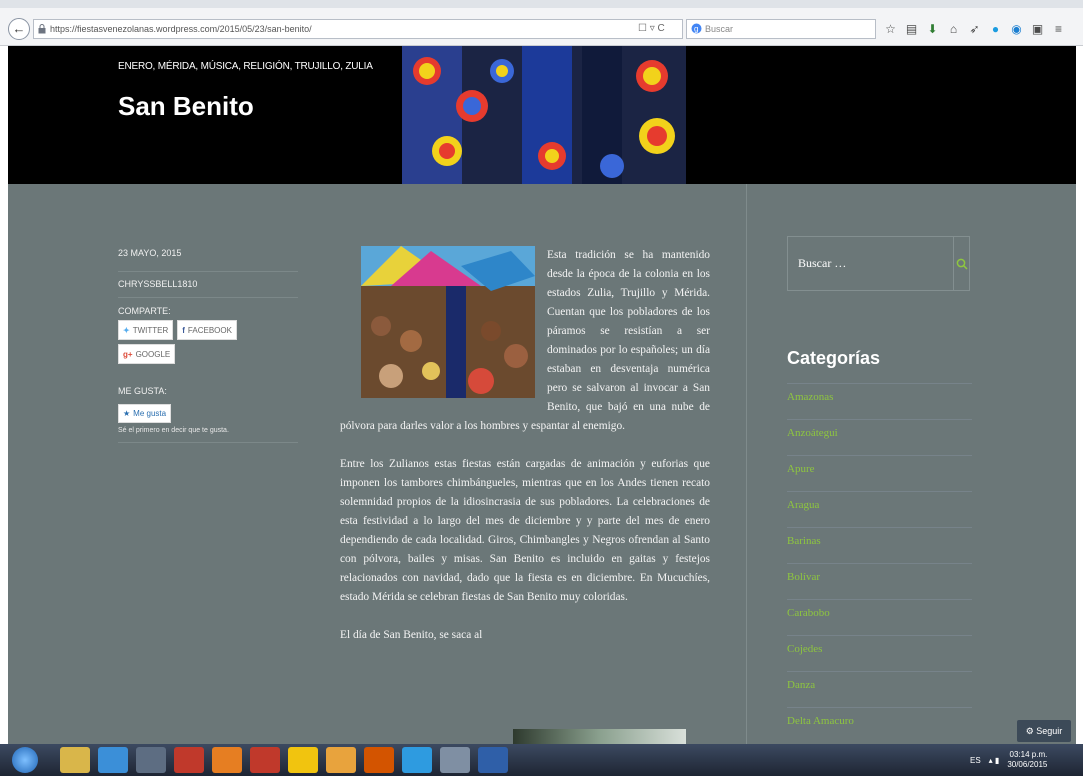  Describe the element at coordinates (879, 725) in the screenshot. I see `category-item: Delta Amacuro` at that location.